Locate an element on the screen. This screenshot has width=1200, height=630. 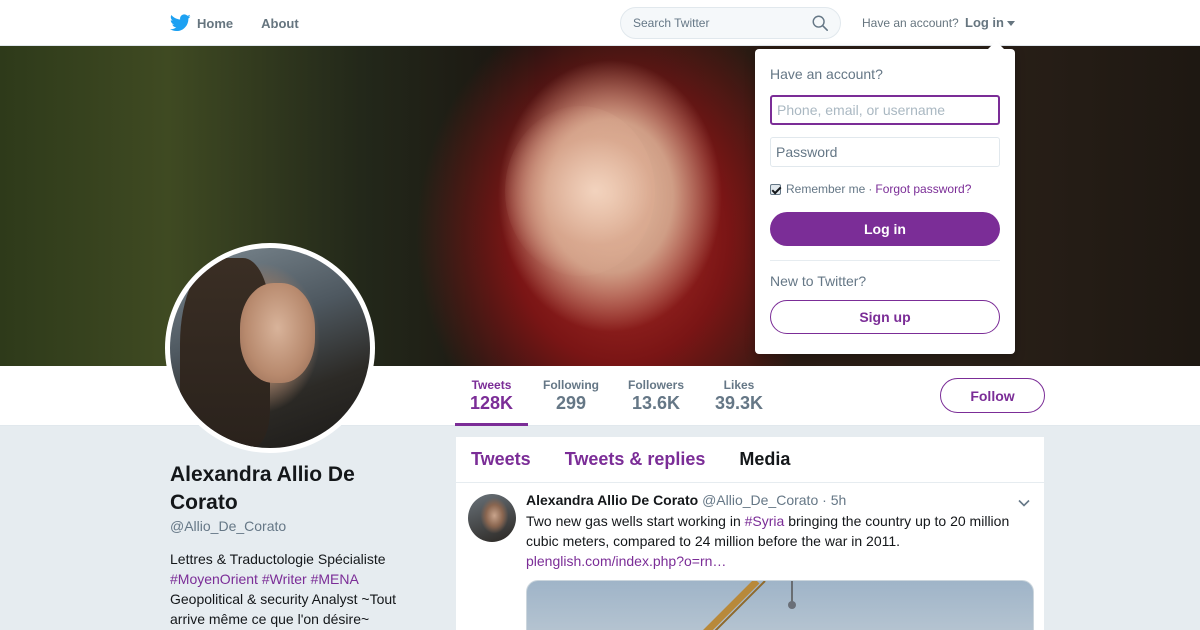
profile-avatar is located at coordinates (270, 348).